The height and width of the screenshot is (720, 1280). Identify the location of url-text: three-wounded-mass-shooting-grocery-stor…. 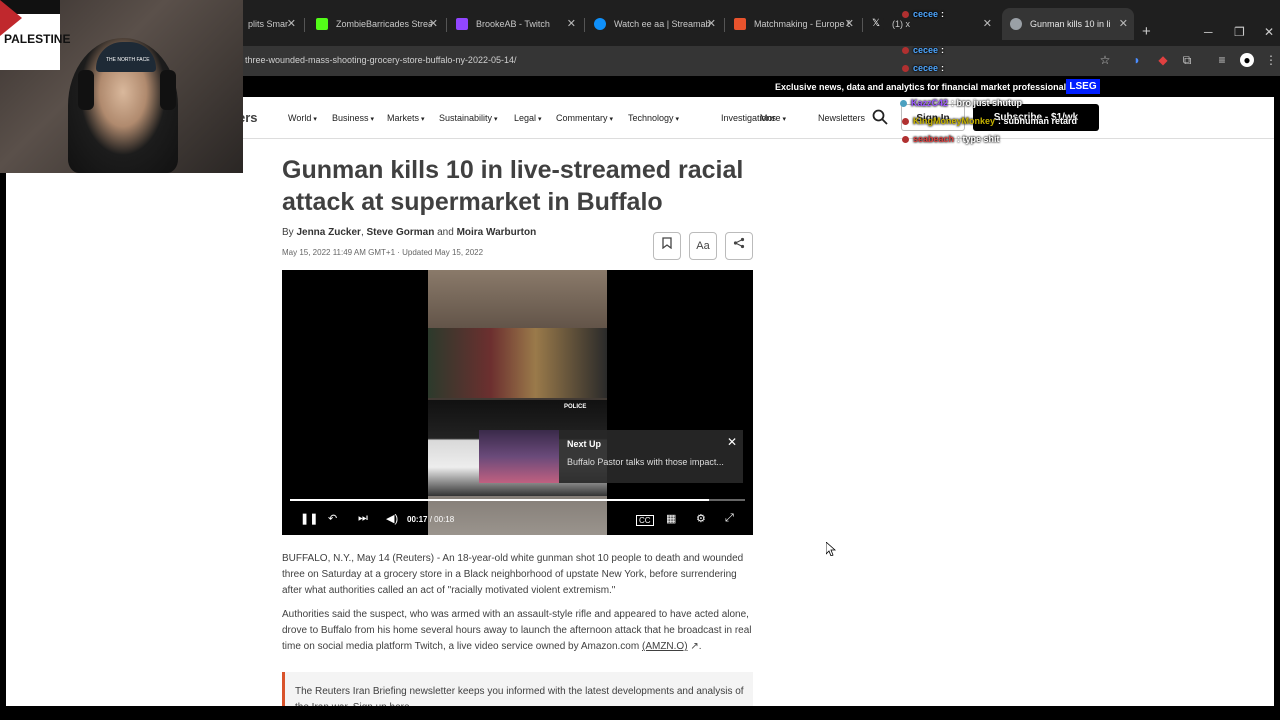
(380, 60).